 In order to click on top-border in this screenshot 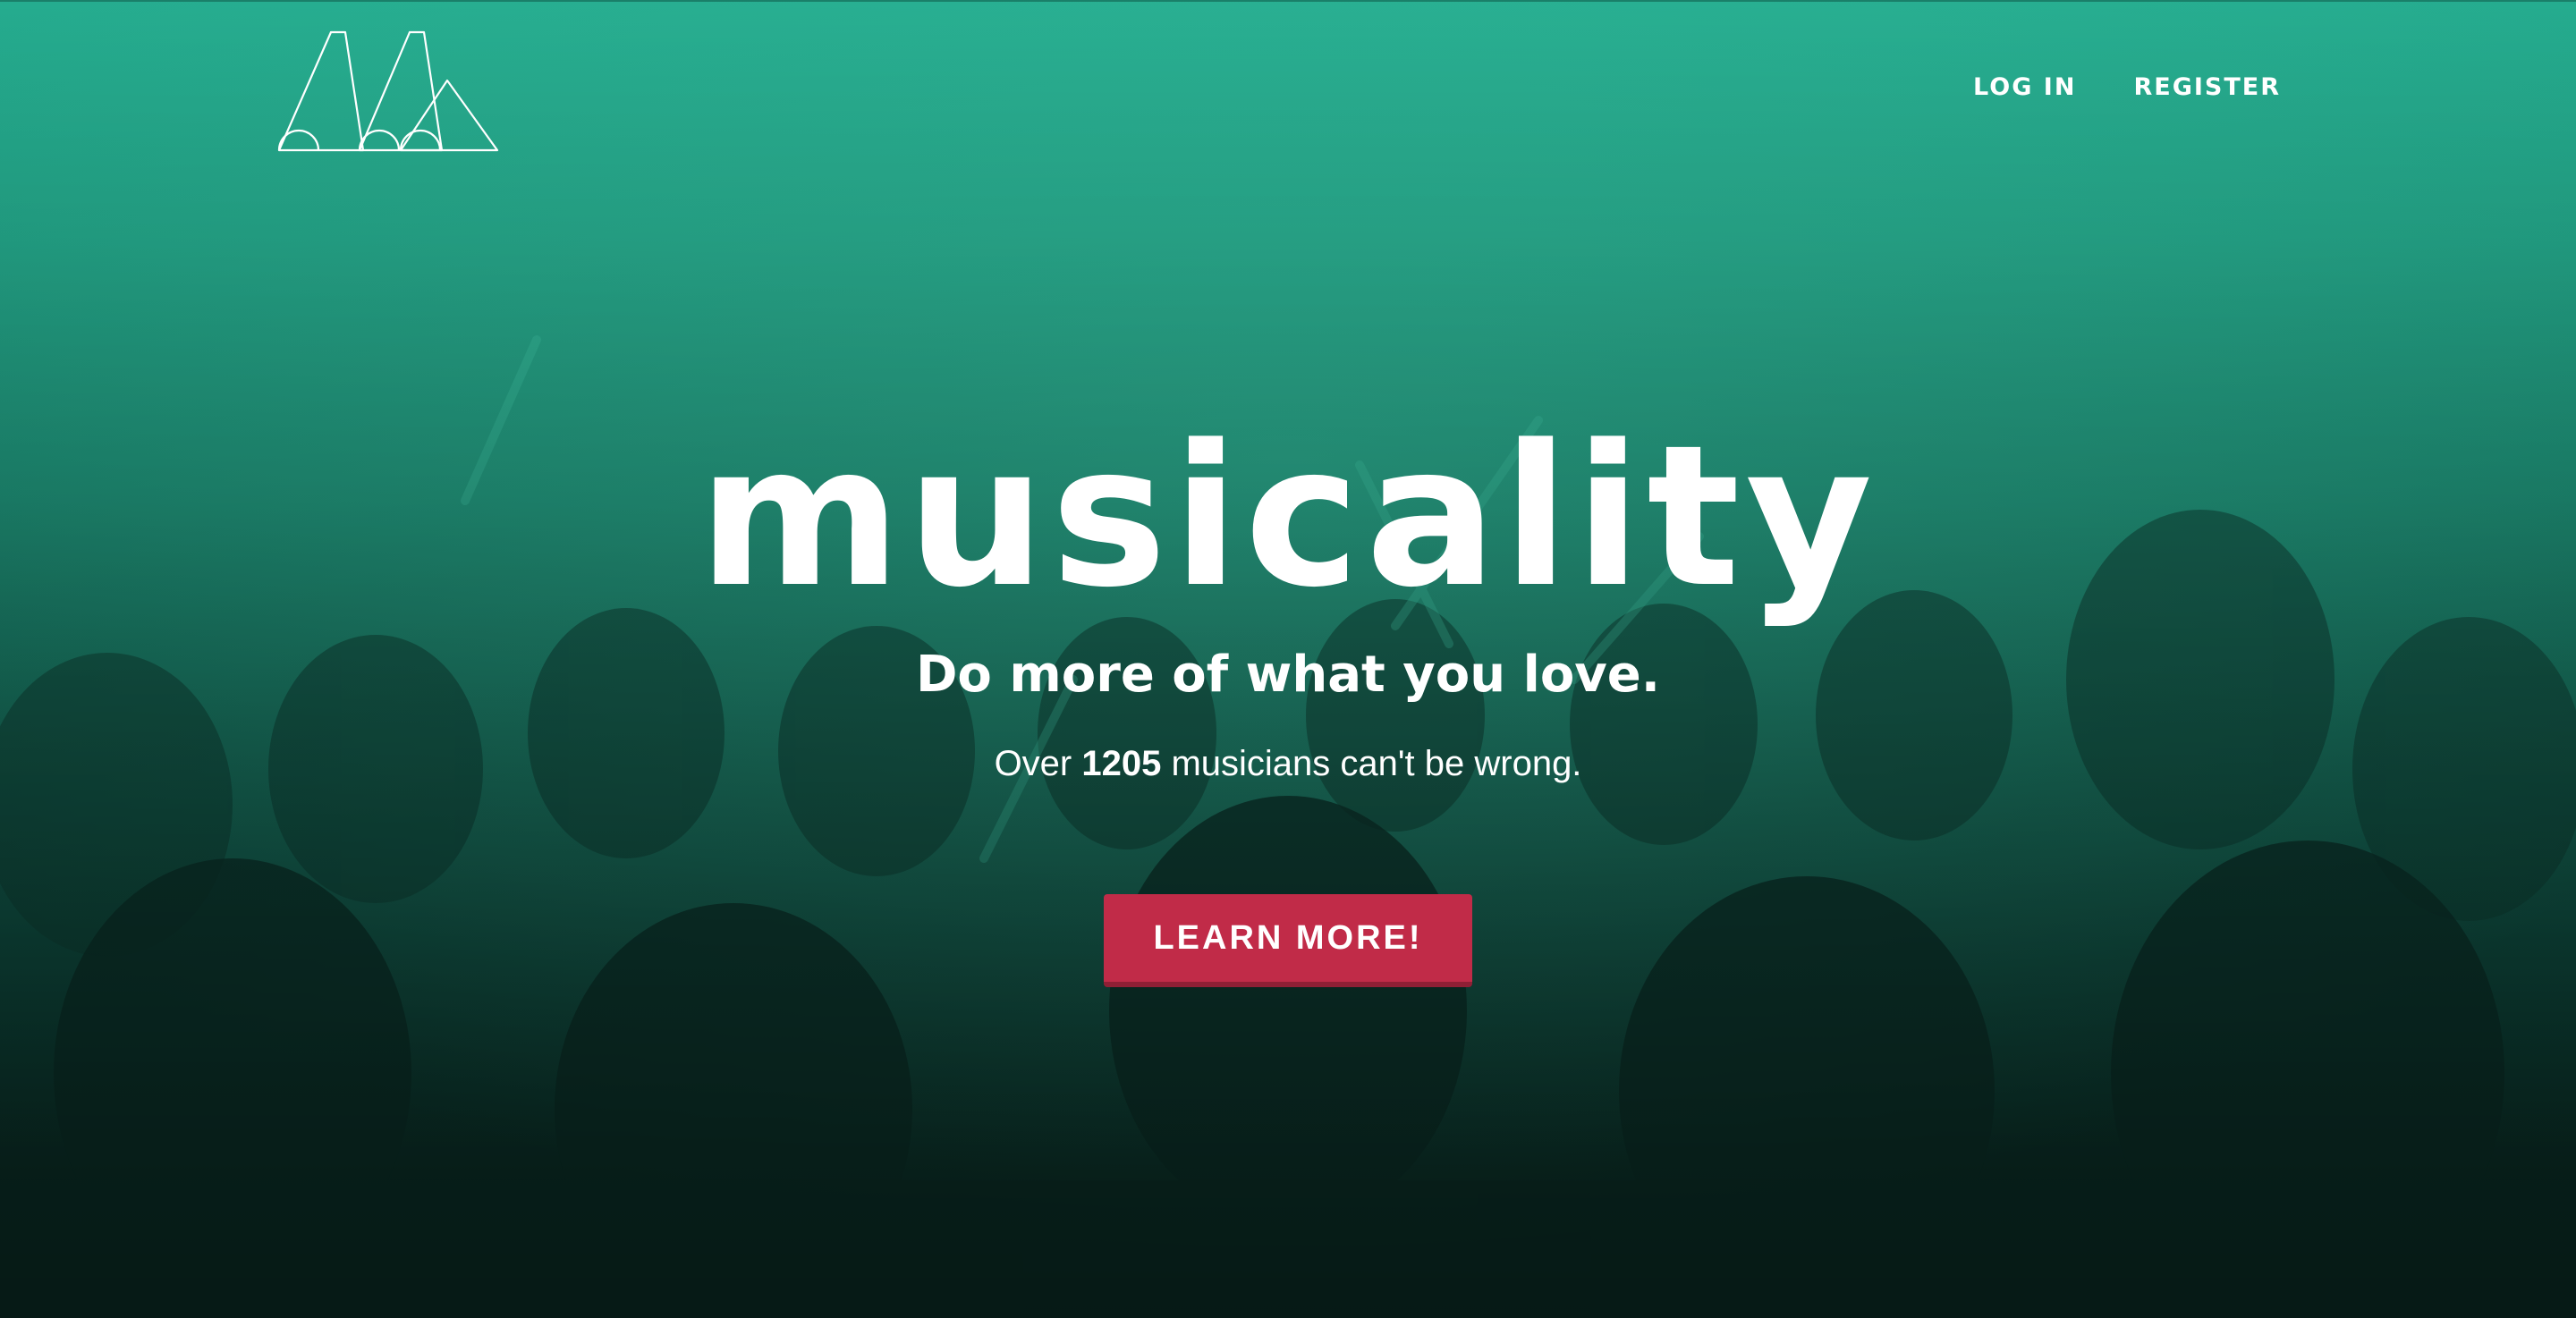, I will do `click(1288, 1)`.